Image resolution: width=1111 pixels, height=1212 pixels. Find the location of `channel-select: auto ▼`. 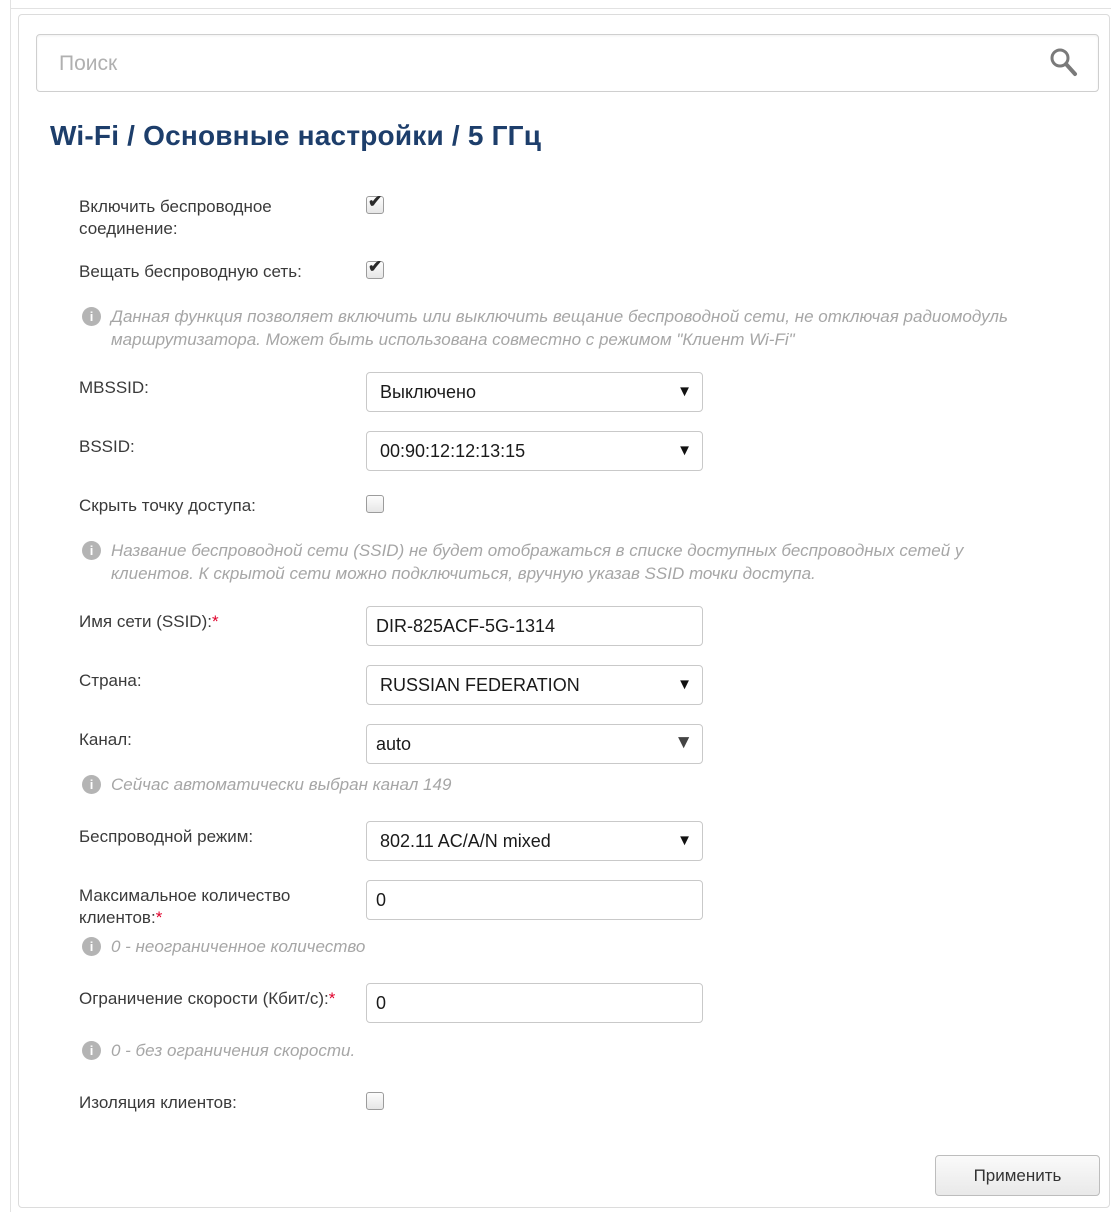

channel-select: auto ▼ is located at coordinates (534, 744).